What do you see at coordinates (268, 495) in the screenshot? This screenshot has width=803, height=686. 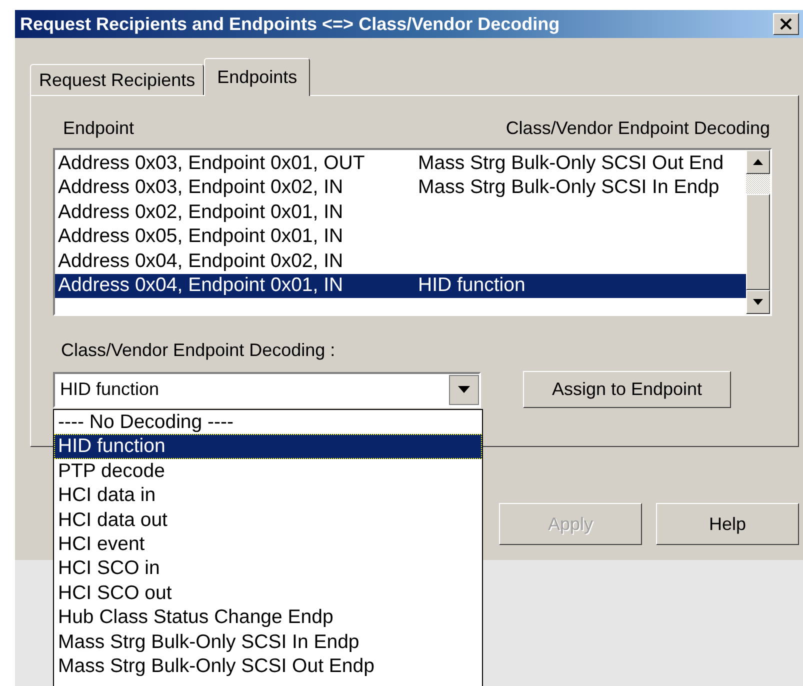 I see `dropdown-option: HCI data in` at bounding box center [268, 495].